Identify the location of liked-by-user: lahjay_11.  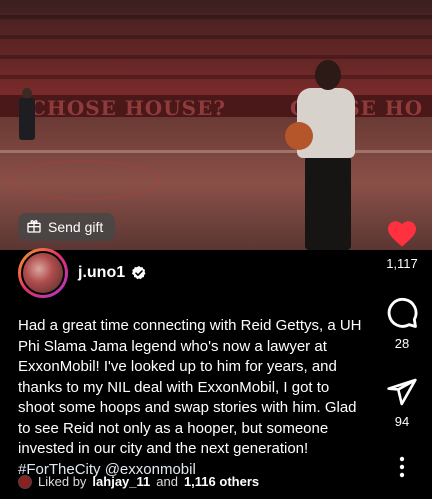
(121, 481).